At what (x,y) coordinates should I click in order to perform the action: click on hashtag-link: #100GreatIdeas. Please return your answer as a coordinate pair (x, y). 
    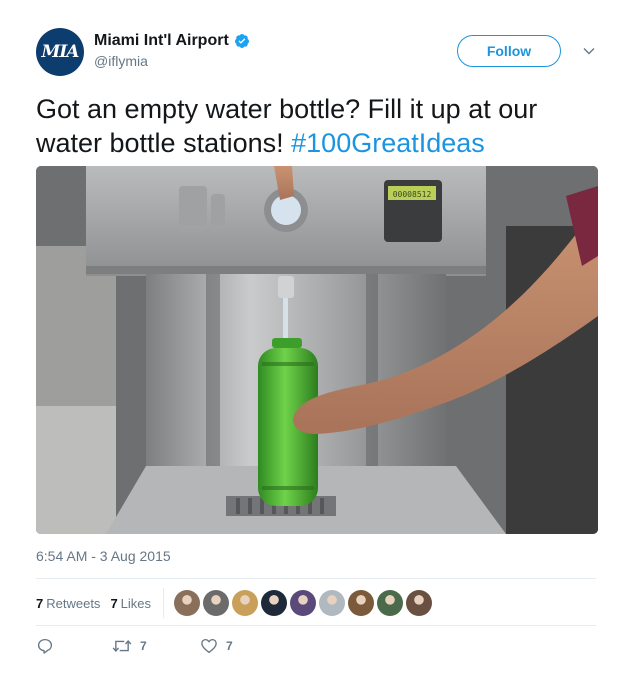
    Looking at the image, I should click on (388, 143).